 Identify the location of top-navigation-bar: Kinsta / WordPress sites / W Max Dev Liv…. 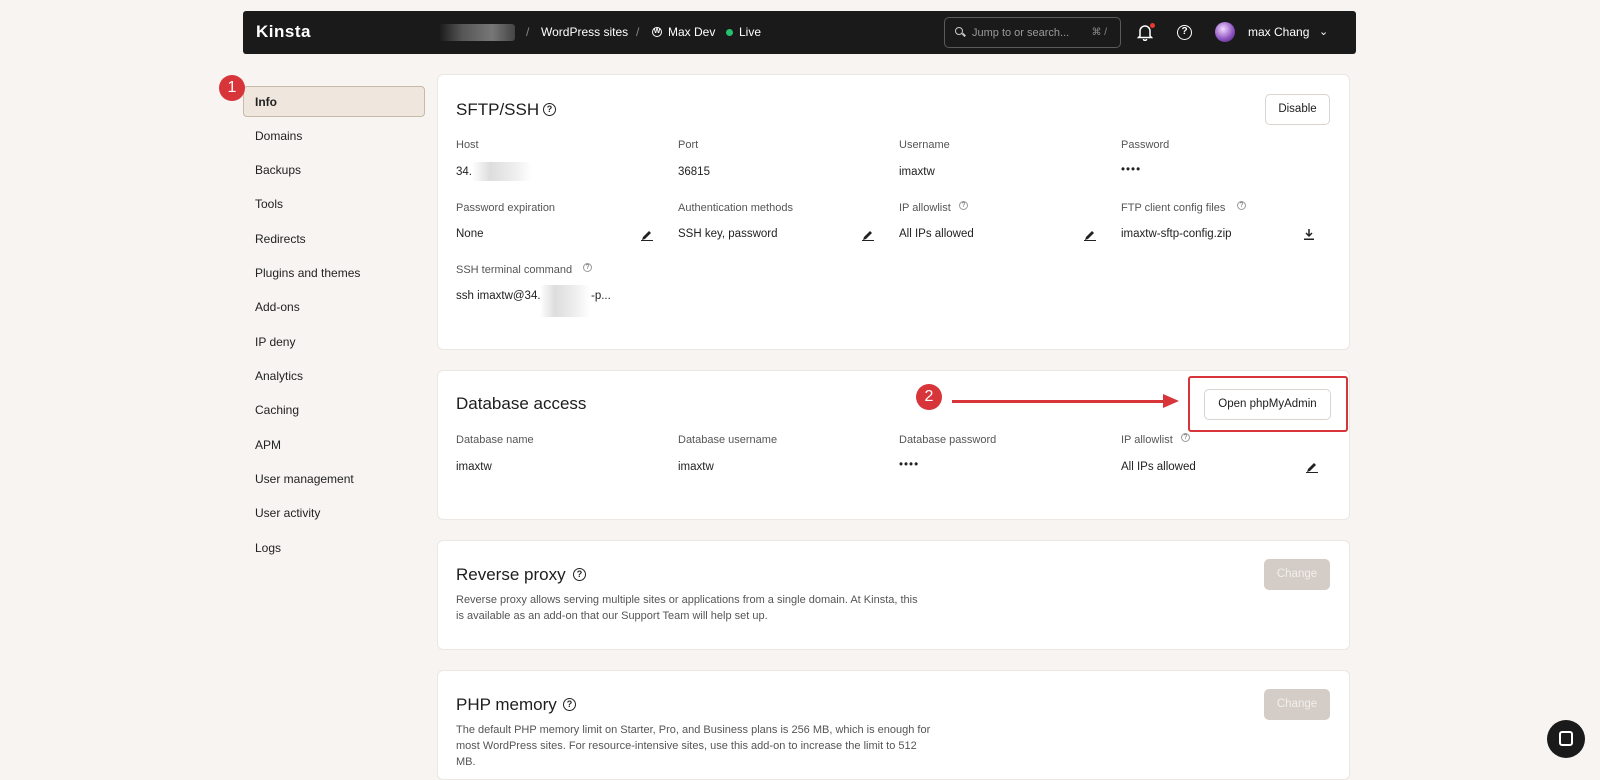
(799, 32).